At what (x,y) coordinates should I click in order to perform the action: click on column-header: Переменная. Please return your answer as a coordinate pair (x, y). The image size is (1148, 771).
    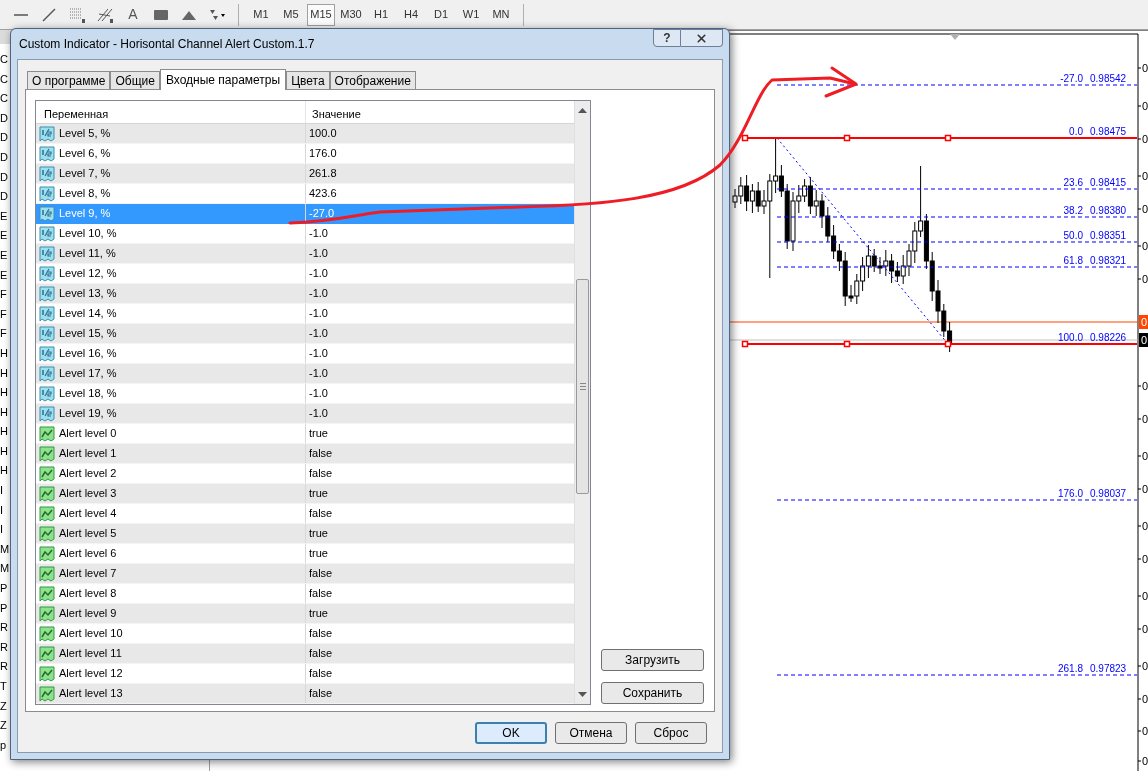
    Looking at the image, I should click on (171, 112).